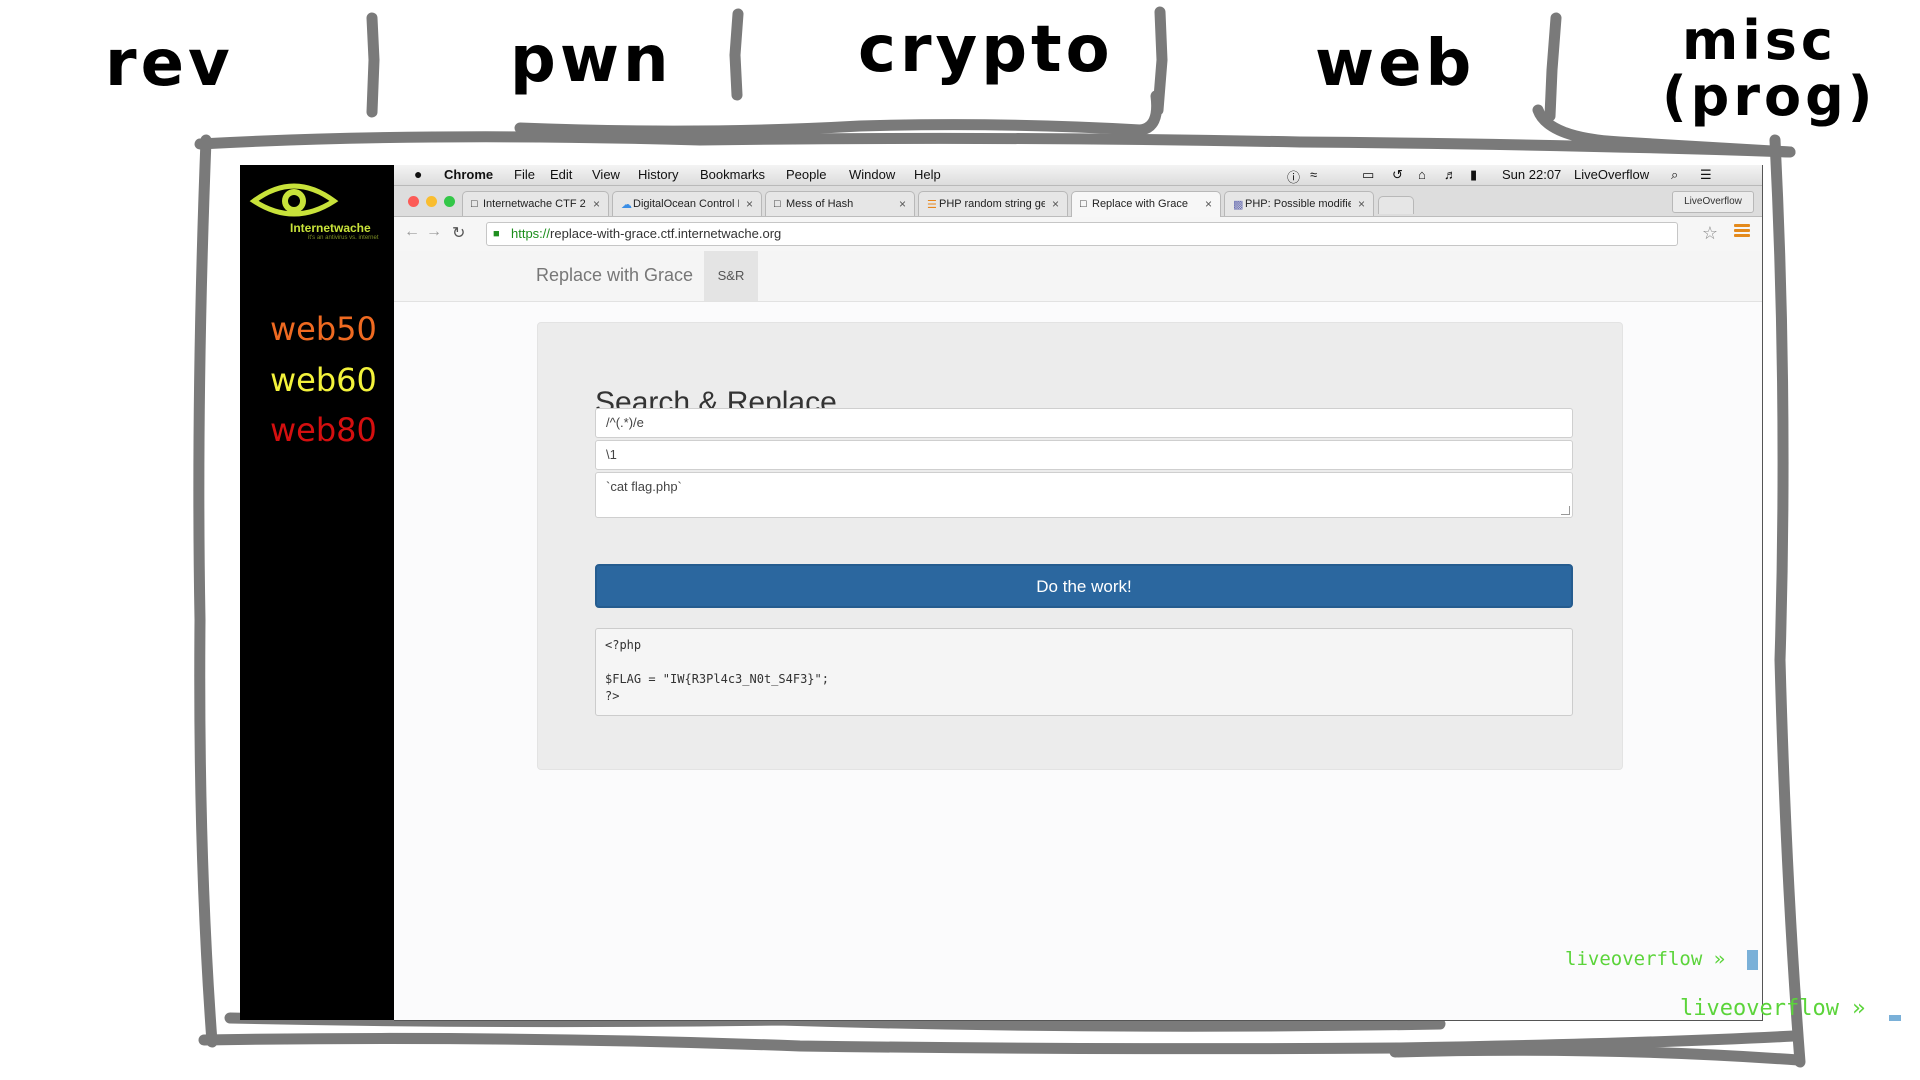 The height and width of the screenshot is (1080, 1920). I want to click on tab-label: DigitalOcean Control Panel, so click(686, 204).